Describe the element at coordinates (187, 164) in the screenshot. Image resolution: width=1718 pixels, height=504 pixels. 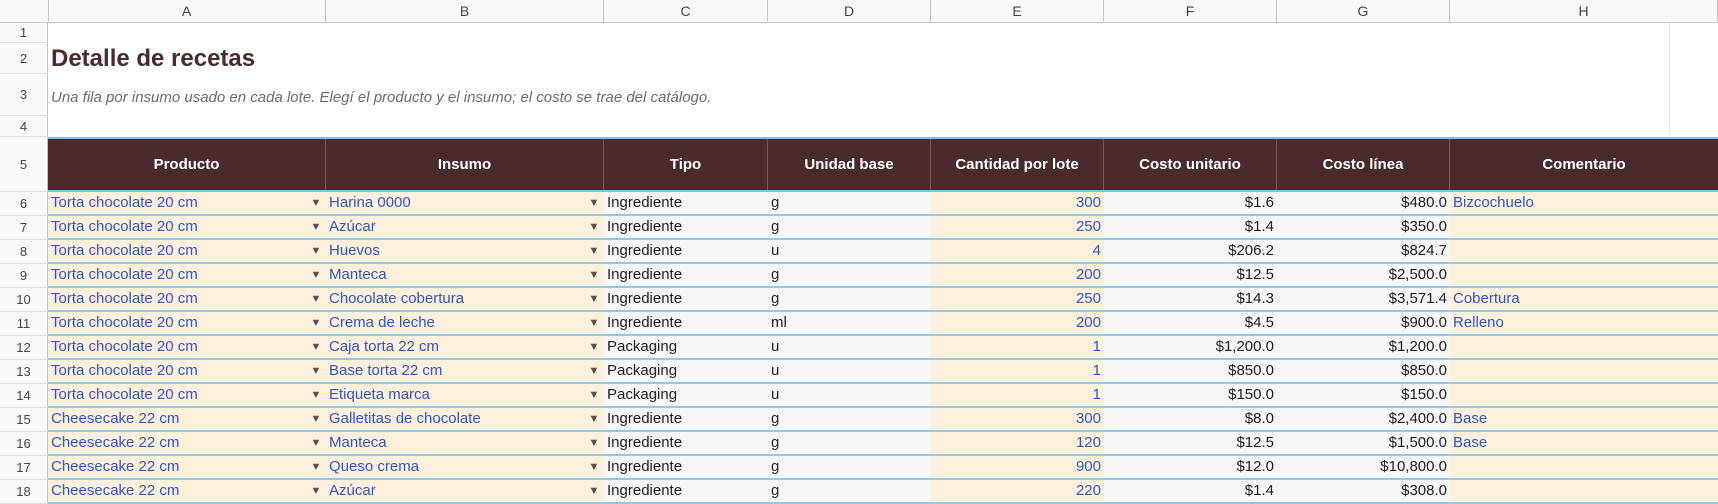
I see `header-producto: Producto` at that location.